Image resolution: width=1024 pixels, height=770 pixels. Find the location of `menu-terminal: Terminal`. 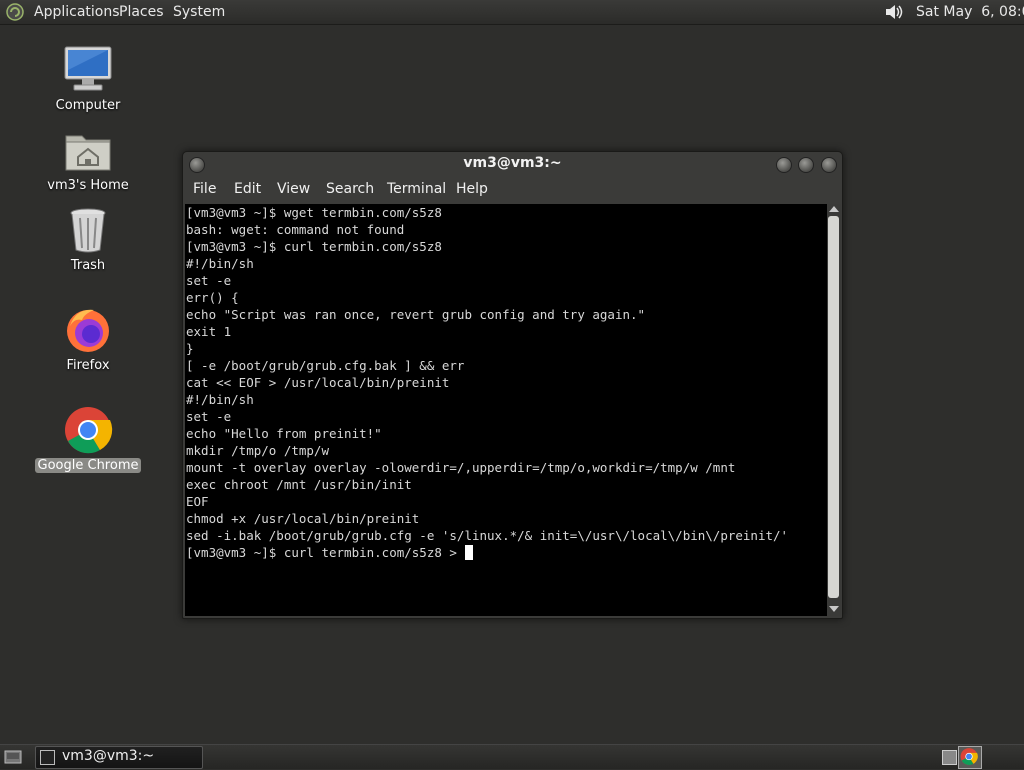

menu-terminal: Terminal is located at coordinates (416, 189).